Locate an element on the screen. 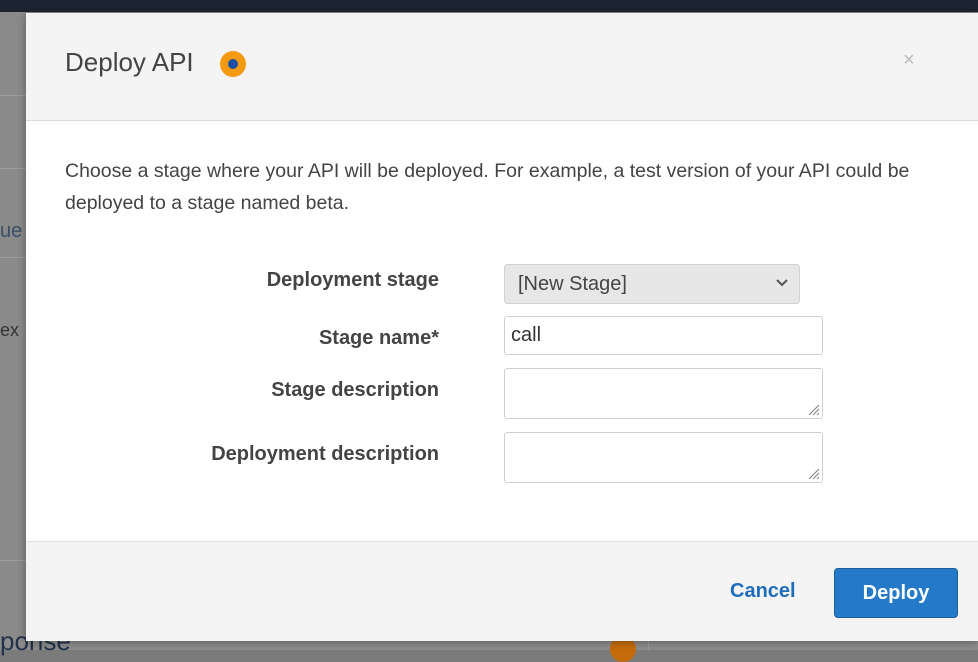 The height and width of the screenshot is (662, 978). deploy-button: Deploy is located at coordinates (896, 593).